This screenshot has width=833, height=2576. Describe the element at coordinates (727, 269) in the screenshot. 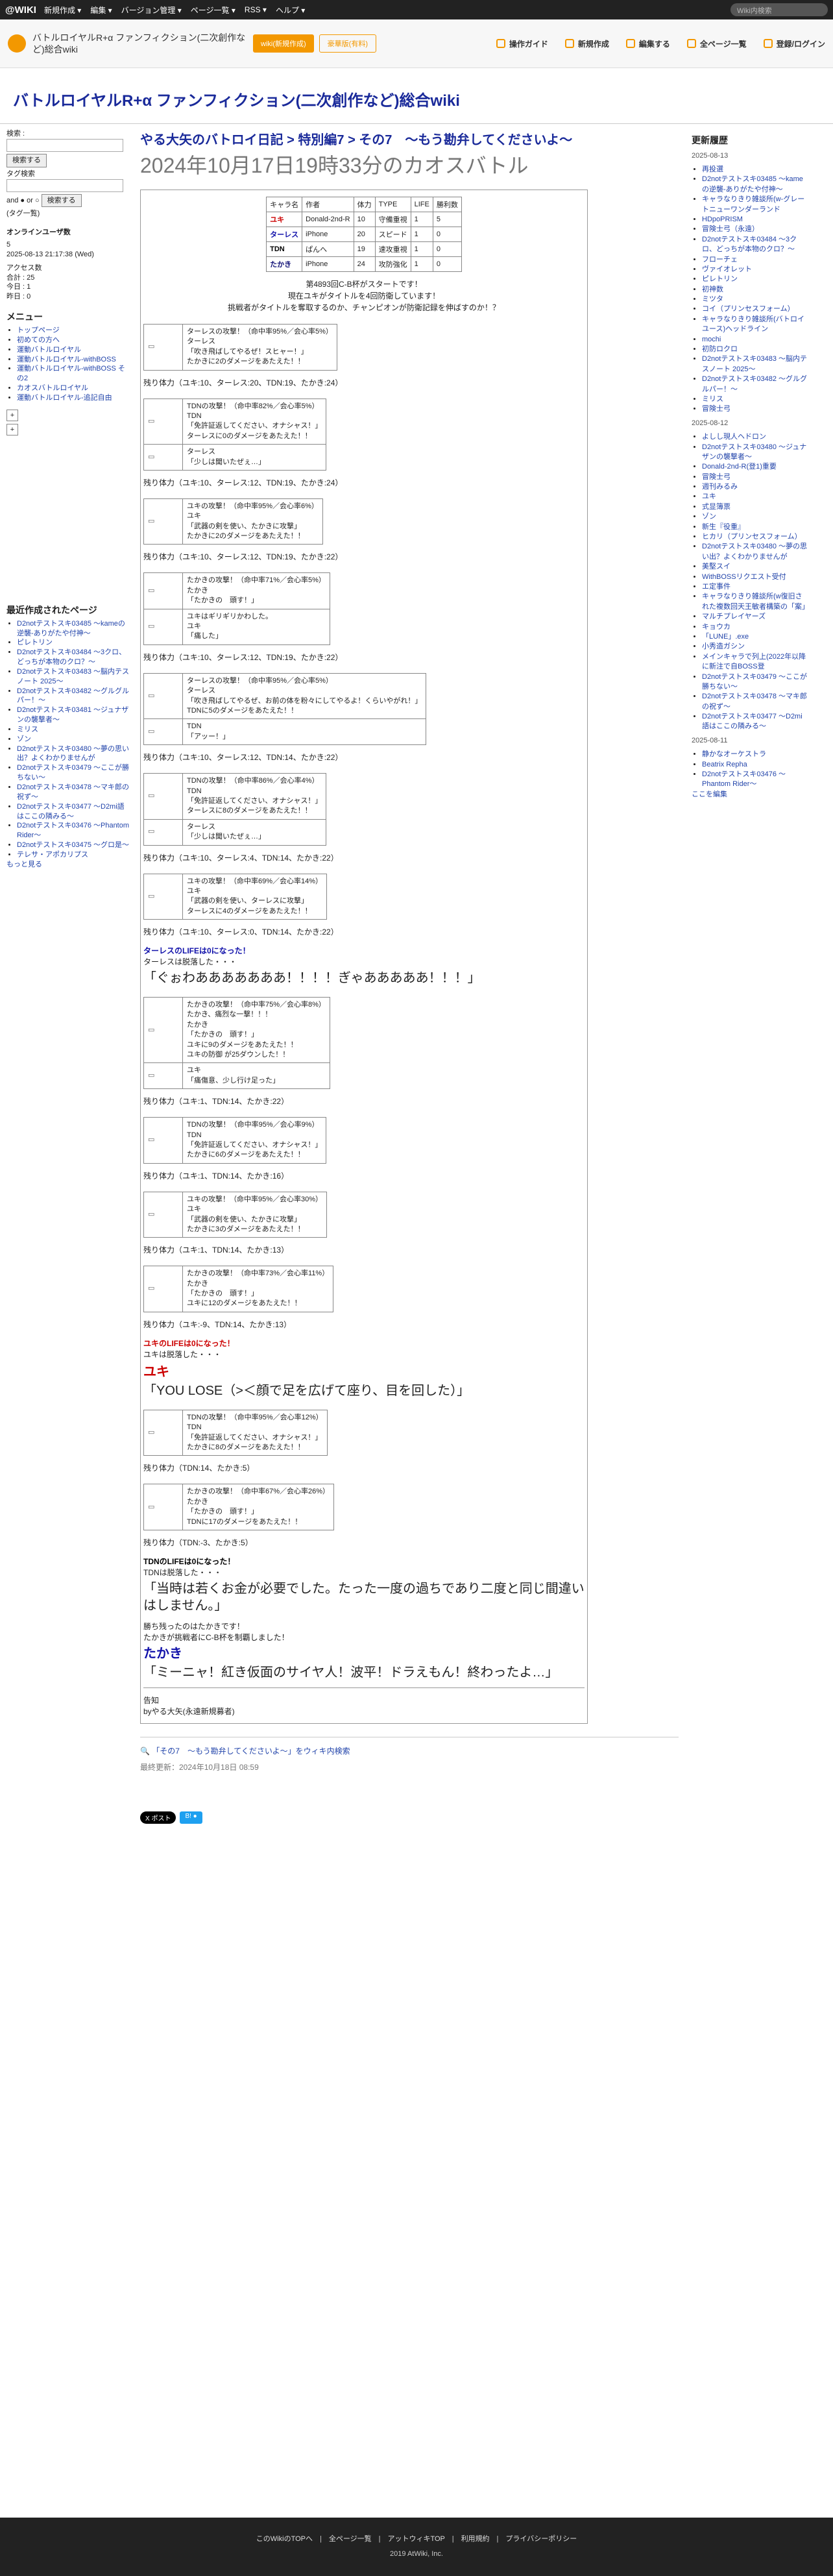

I see `history-item: ヴァイオレット` at that location.